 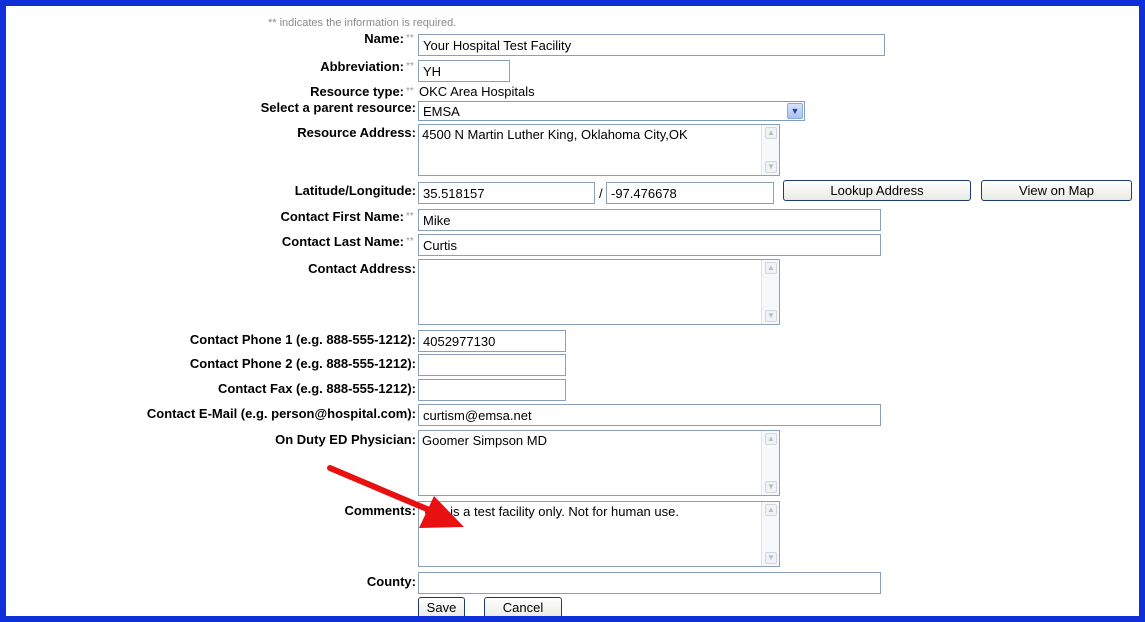 What do you see at coordinates (355, 190) in the screenshot?
I see `latlon-label: Latitude/Longitude:` at bounding box center [355, 190].